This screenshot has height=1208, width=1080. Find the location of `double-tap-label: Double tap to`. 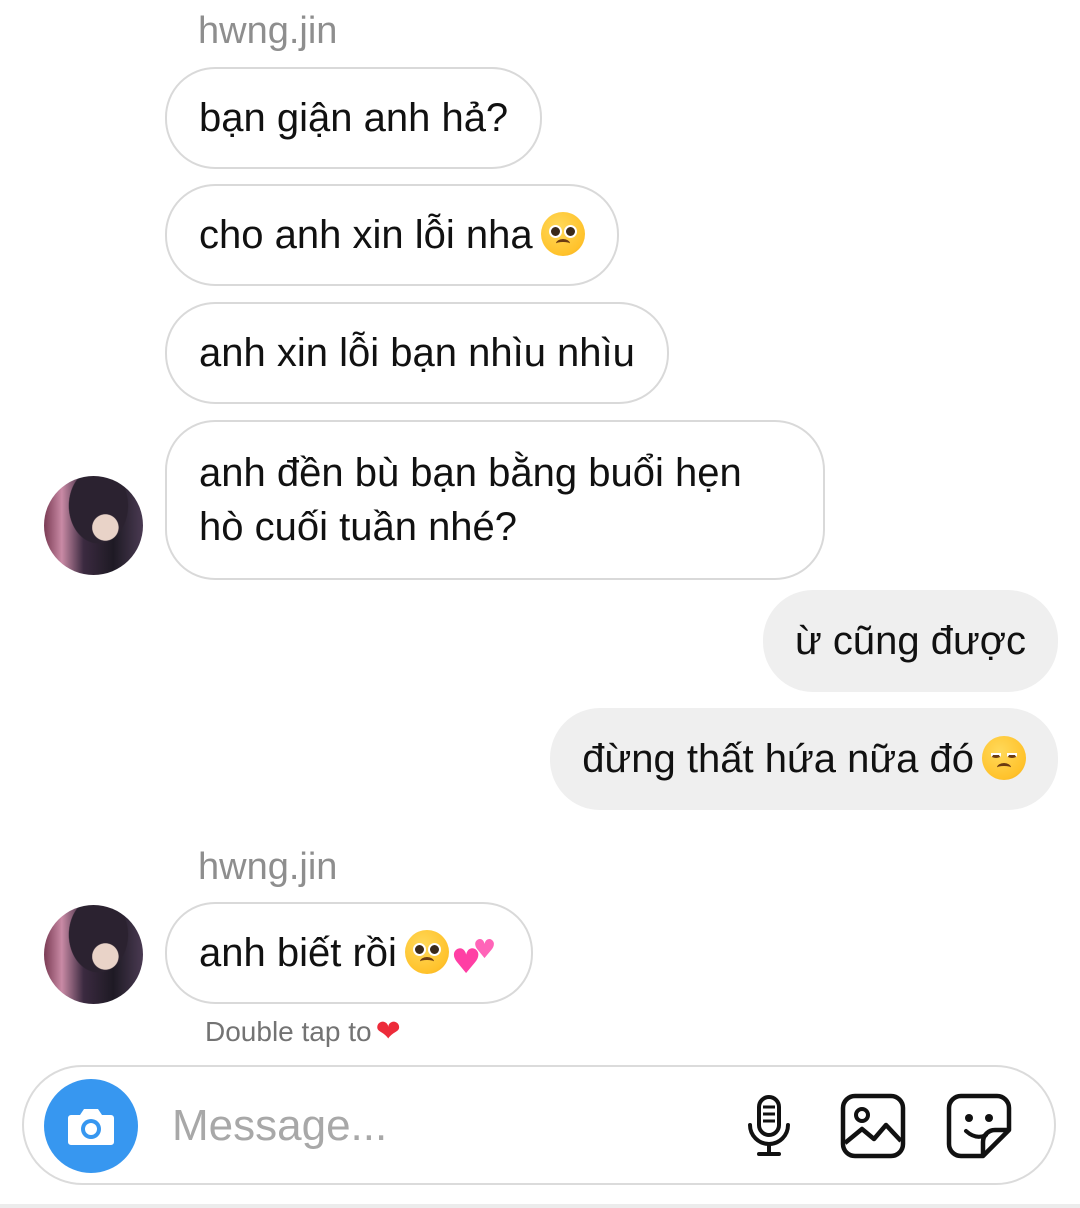

double-tap-label: Double tap to is located at coordinates (288, 1031).